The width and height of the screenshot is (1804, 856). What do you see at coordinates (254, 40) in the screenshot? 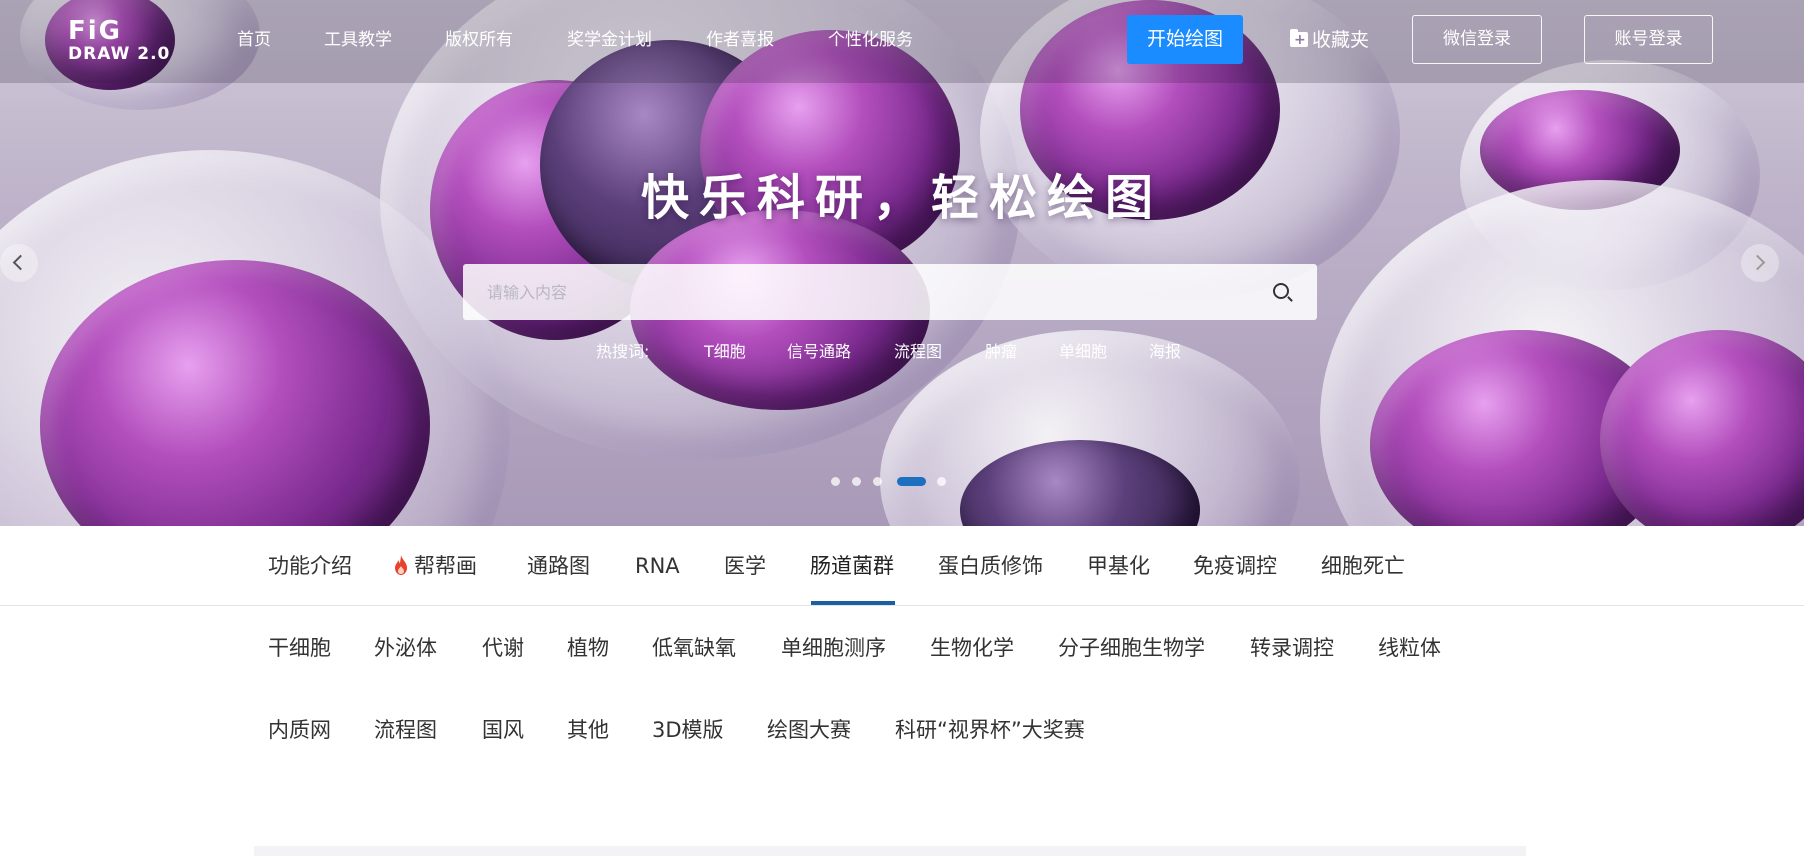
I see `nav-home: 首页` at bounding box center [254, 40].